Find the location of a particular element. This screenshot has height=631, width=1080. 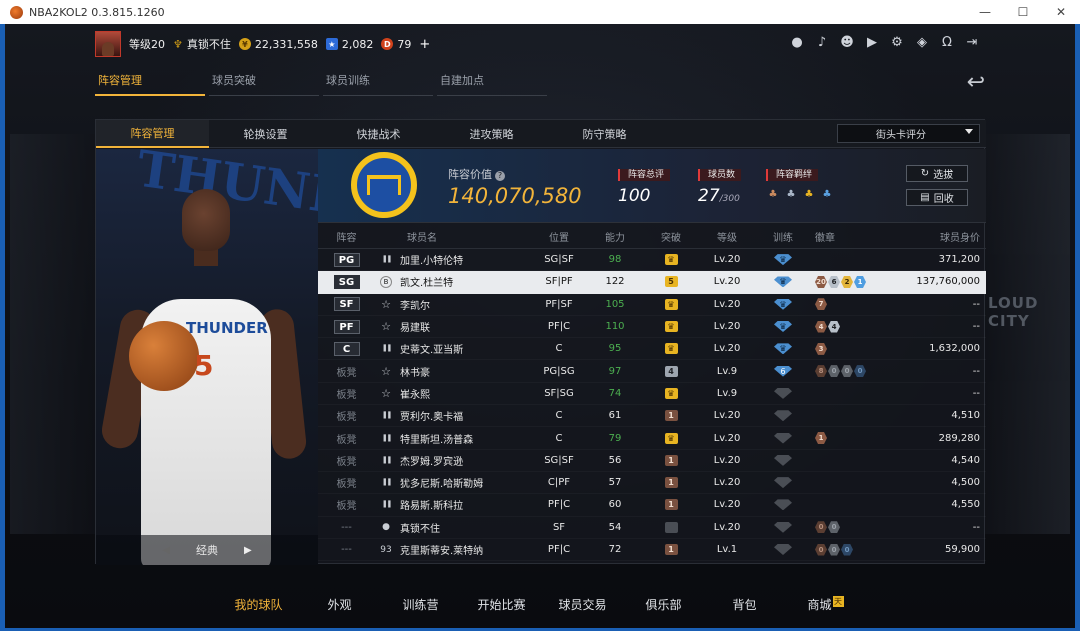

subtab-defense: 防守策略 is located at coordinates (604, 134).